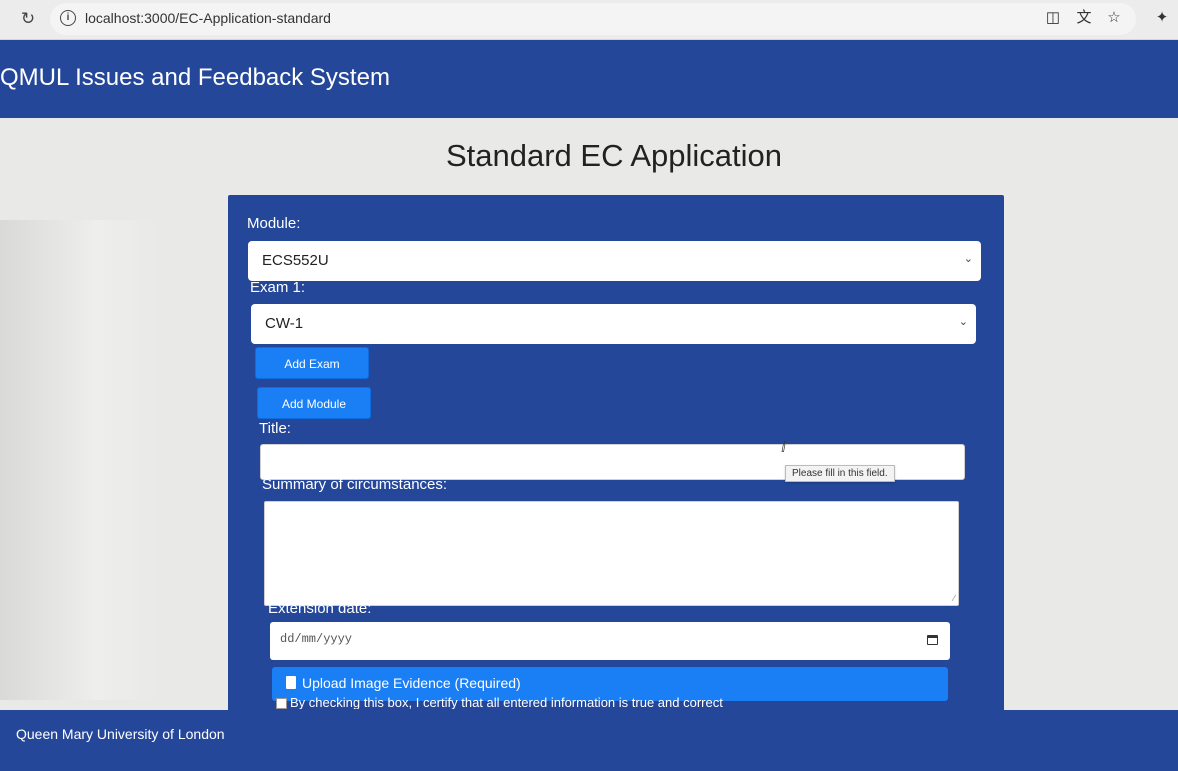  Describe the element at coordinates (610, 684) in the screenshot. I see `upload-evidence-button: Upload Image Evidence (Required)` at that location.